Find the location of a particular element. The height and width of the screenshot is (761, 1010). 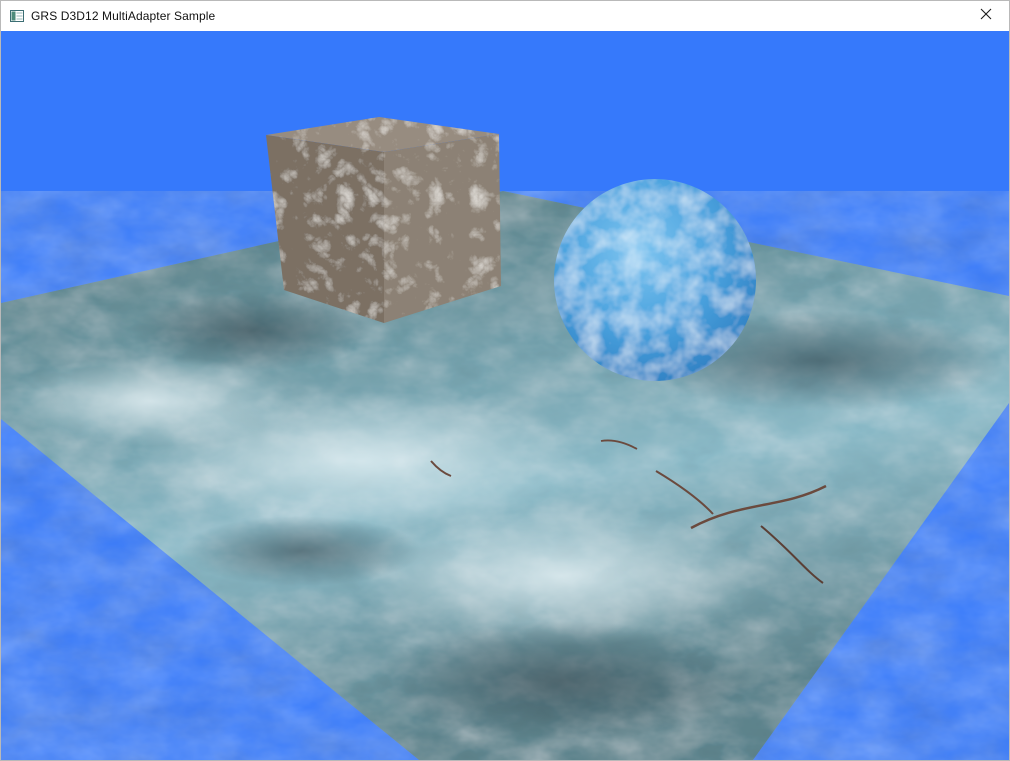

close-icon is located at coordinates (986, 16).